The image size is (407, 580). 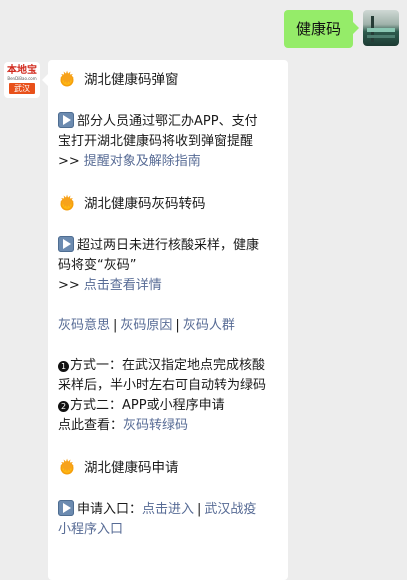 I want to click on avatar-domain: BenDiBao.com, so click(x=22, y=78).